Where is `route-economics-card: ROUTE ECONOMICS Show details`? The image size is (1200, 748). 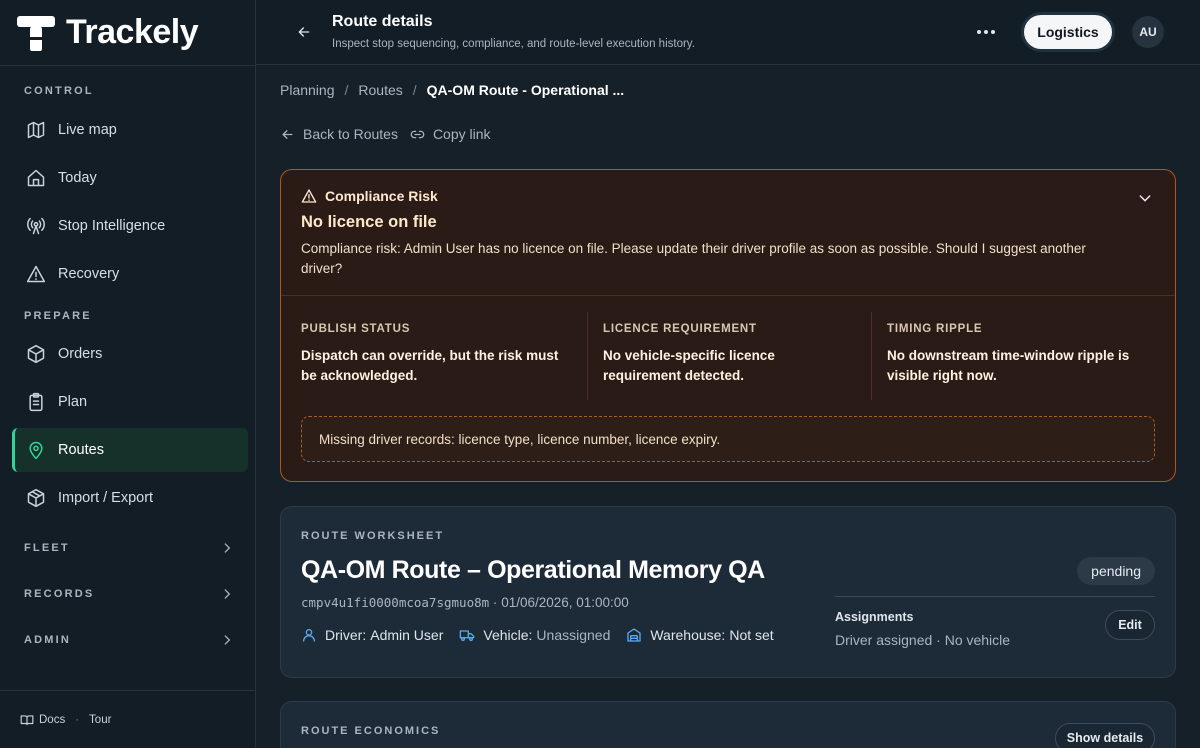 route-economics-card: ROUTE ECONOMICS Show details is located at coordinates (728, 724).